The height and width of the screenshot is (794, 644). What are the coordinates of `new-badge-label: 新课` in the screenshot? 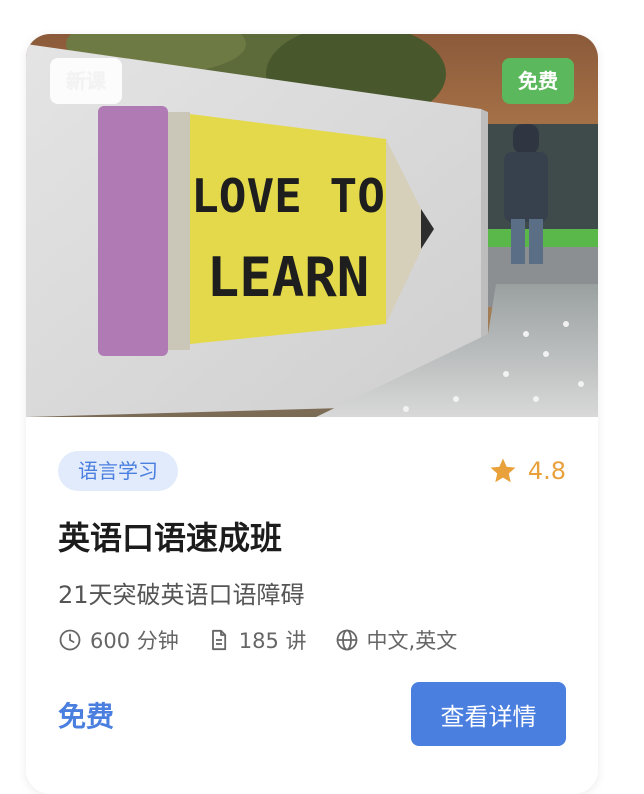 It's located at (86, 81).